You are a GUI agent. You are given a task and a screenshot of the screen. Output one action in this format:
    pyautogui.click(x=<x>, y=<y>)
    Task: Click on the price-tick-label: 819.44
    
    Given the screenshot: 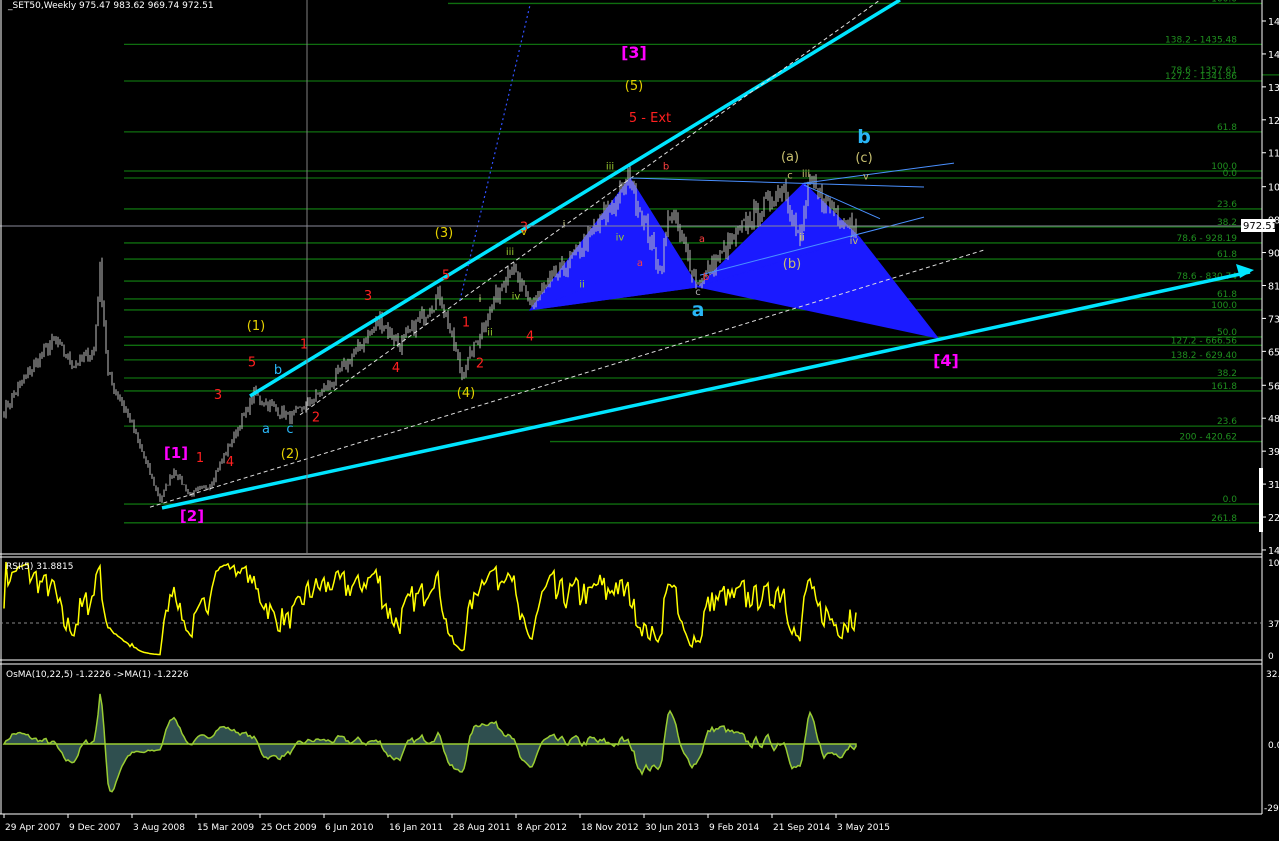 What is the action you would take?
    pyautogui.click(x=1273, y=286)
    